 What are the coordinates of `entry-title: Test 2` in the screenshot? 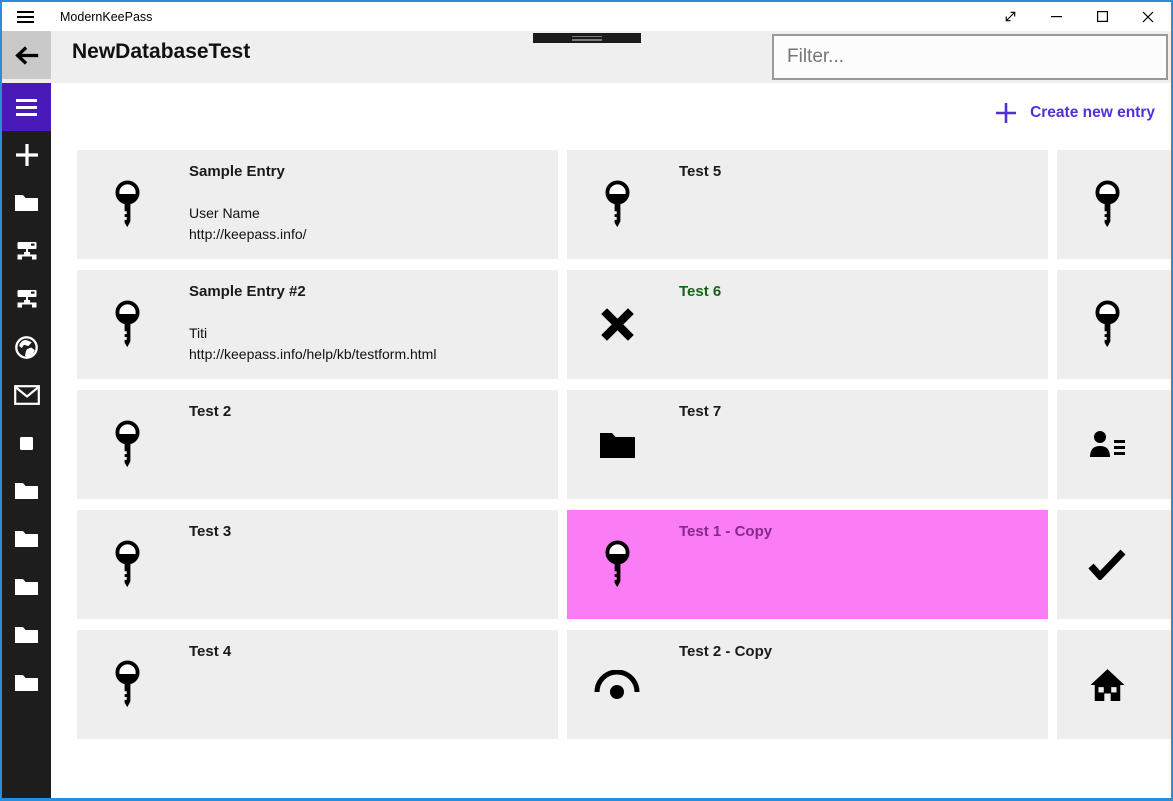 It's located at (210, 411).